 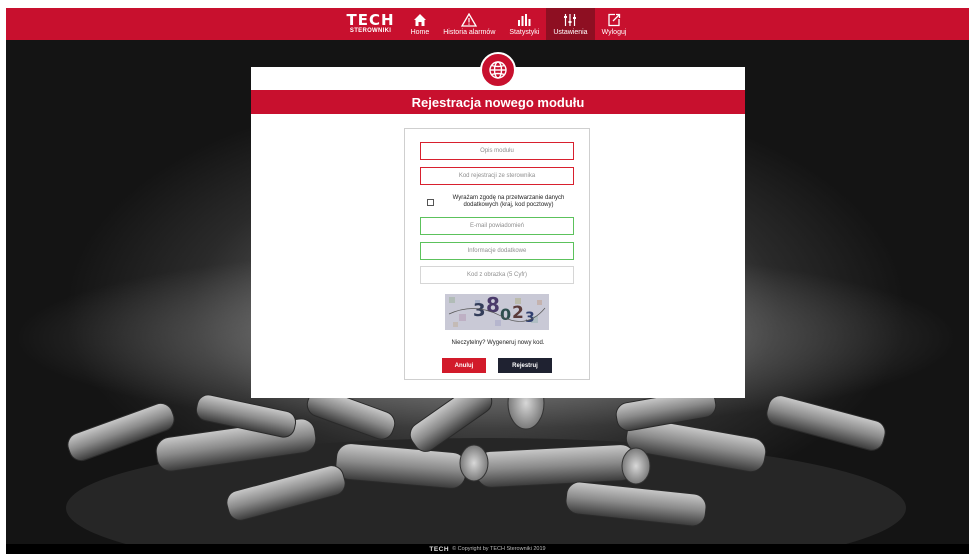 I want to click on nav-item-home: Home, so click(x=420, y=24).